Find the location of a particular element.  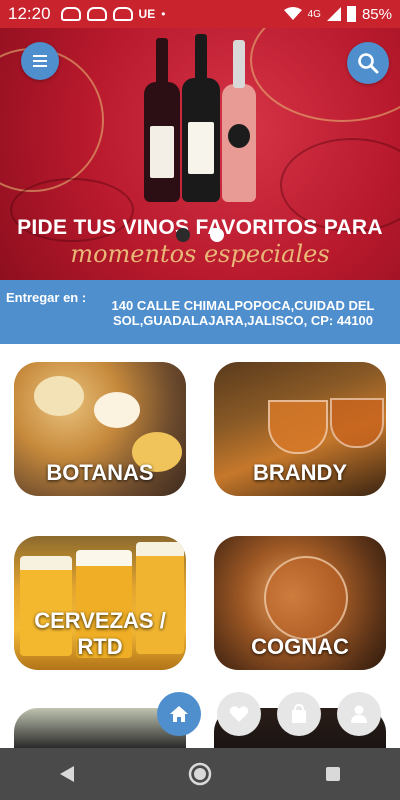

recents-icon is located at coordinates (333, 774).